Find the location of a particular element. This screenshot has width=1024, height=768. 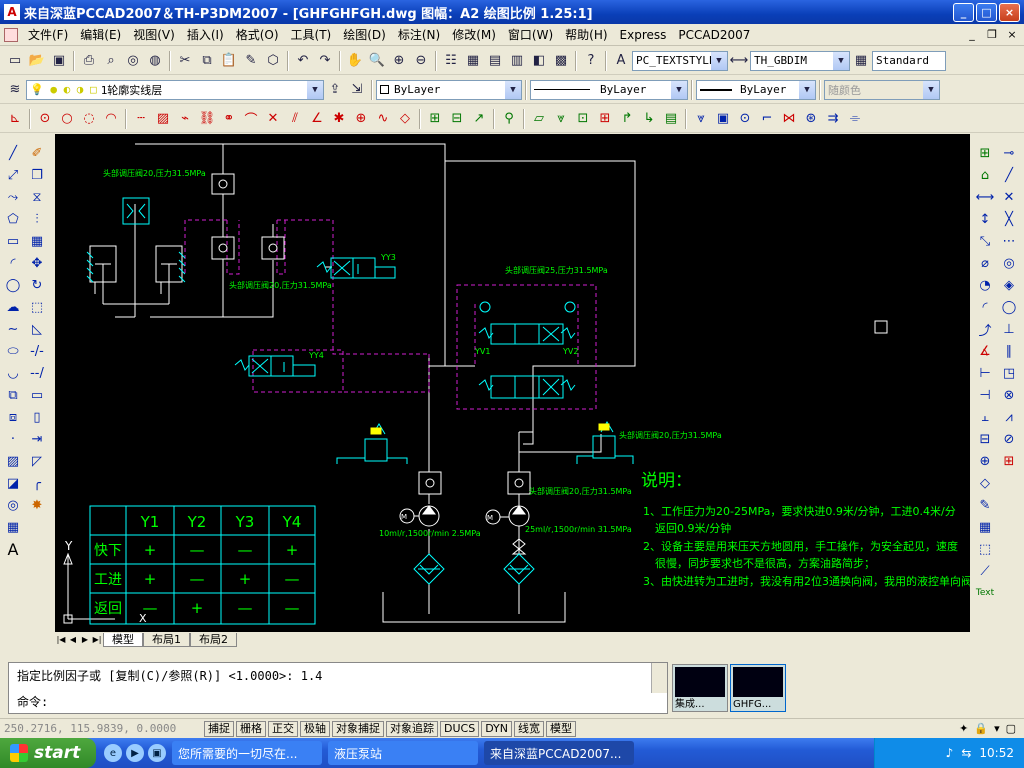

menu-draw: 绘图(D) is located at coordinates (364, 34).